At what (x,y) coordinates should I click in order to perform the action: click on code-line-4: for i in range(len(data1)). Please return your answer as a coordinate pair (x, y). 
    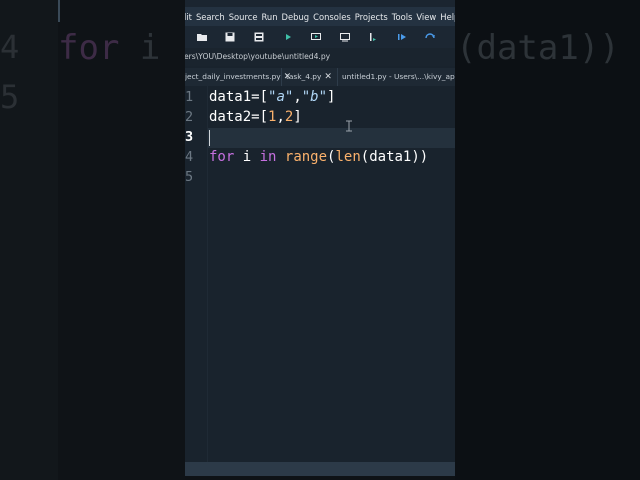
    Looking at the image, I should click on (318, 157).